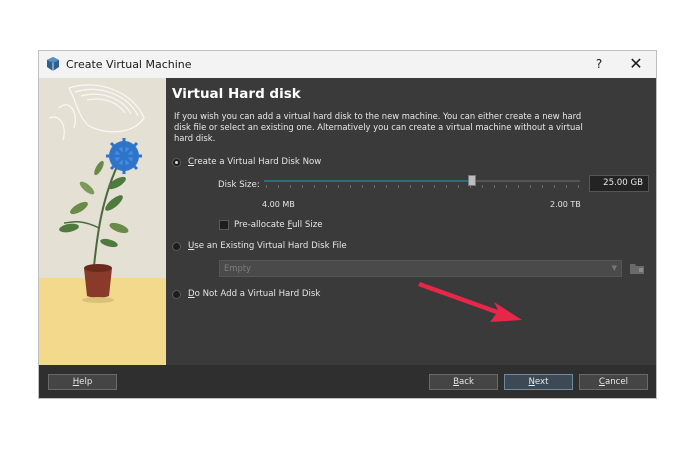 Image resolution: width=696 pixels, height=450 pixels. Describe the element at coordinates (420, 268) in the screenshot. I see `existing-disk-select: Empty ▼` at that location.